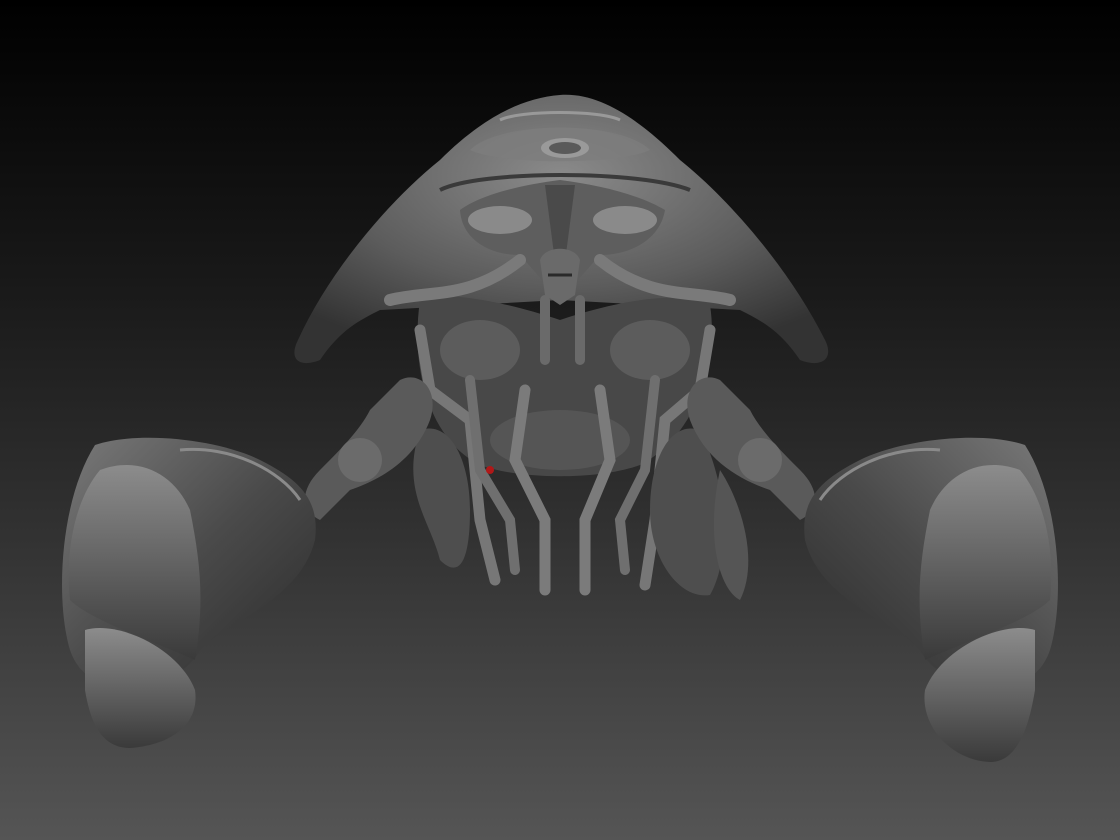  What do you see at coordinates (931, 599) in the screenshot?
I see `right-claw` at bounding box center [931, 599].